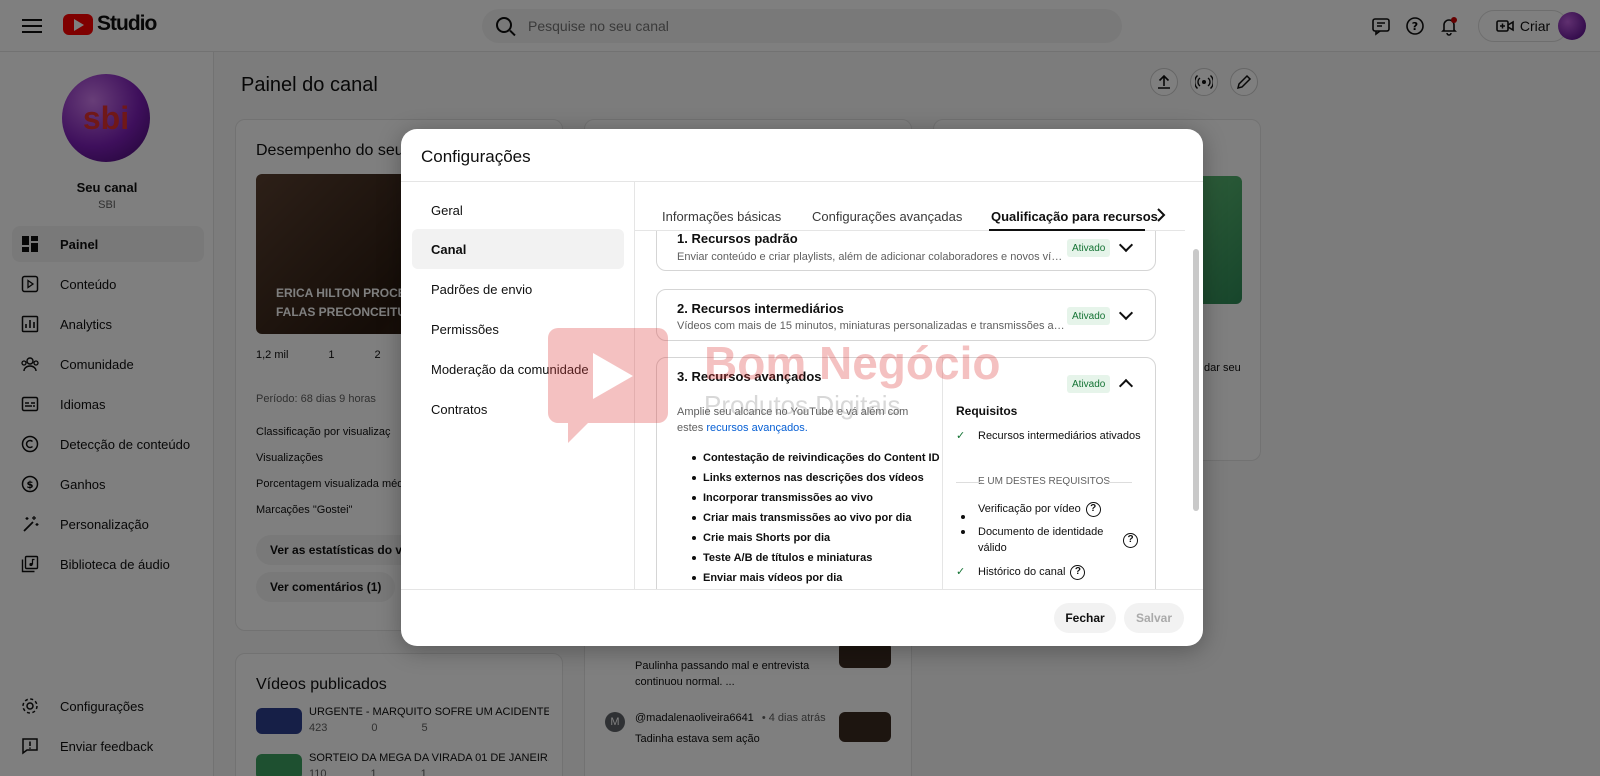  What do you see at coordinates (1154, 618) in the screenshot?
I see `save-button: Salvar` at bounding box center [1154, 618].